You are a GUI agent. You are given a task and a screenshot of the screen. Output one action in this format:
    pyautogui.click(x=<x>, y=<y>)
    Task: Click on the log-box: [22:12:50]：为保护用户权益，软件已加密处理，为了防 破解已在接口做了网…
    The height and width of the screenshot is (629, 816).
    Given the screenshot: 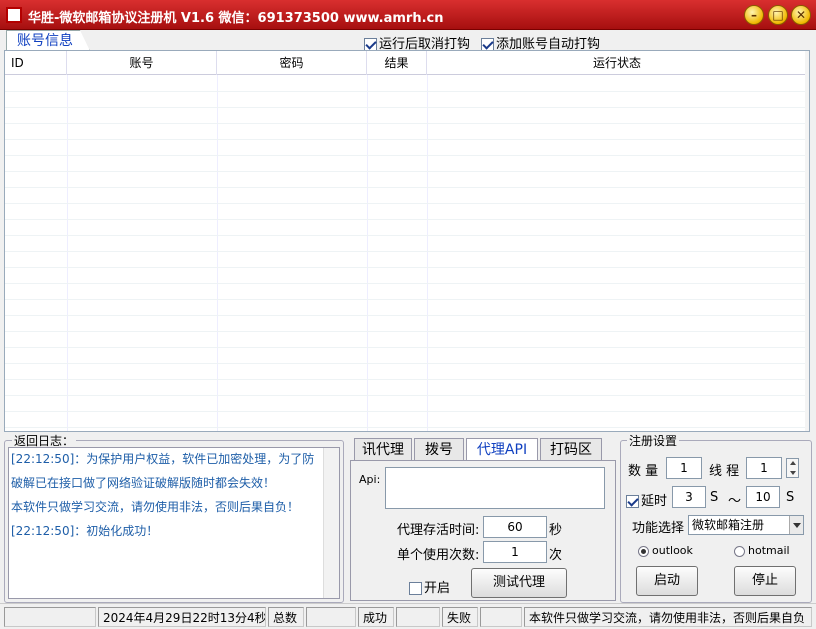 What is the action you would take?
    pyautogui.click(x=174, y=523)
    